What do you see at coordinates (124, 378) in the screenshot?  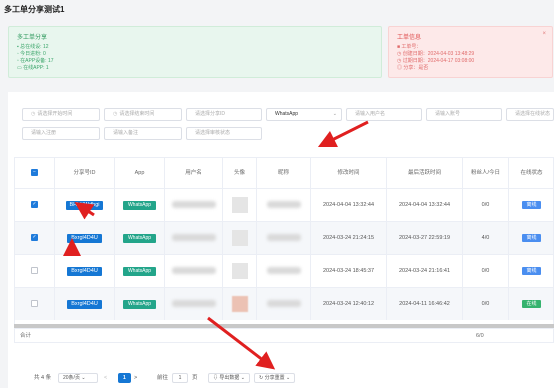 I see `current-page: 1` at bounding box center [124, 378].